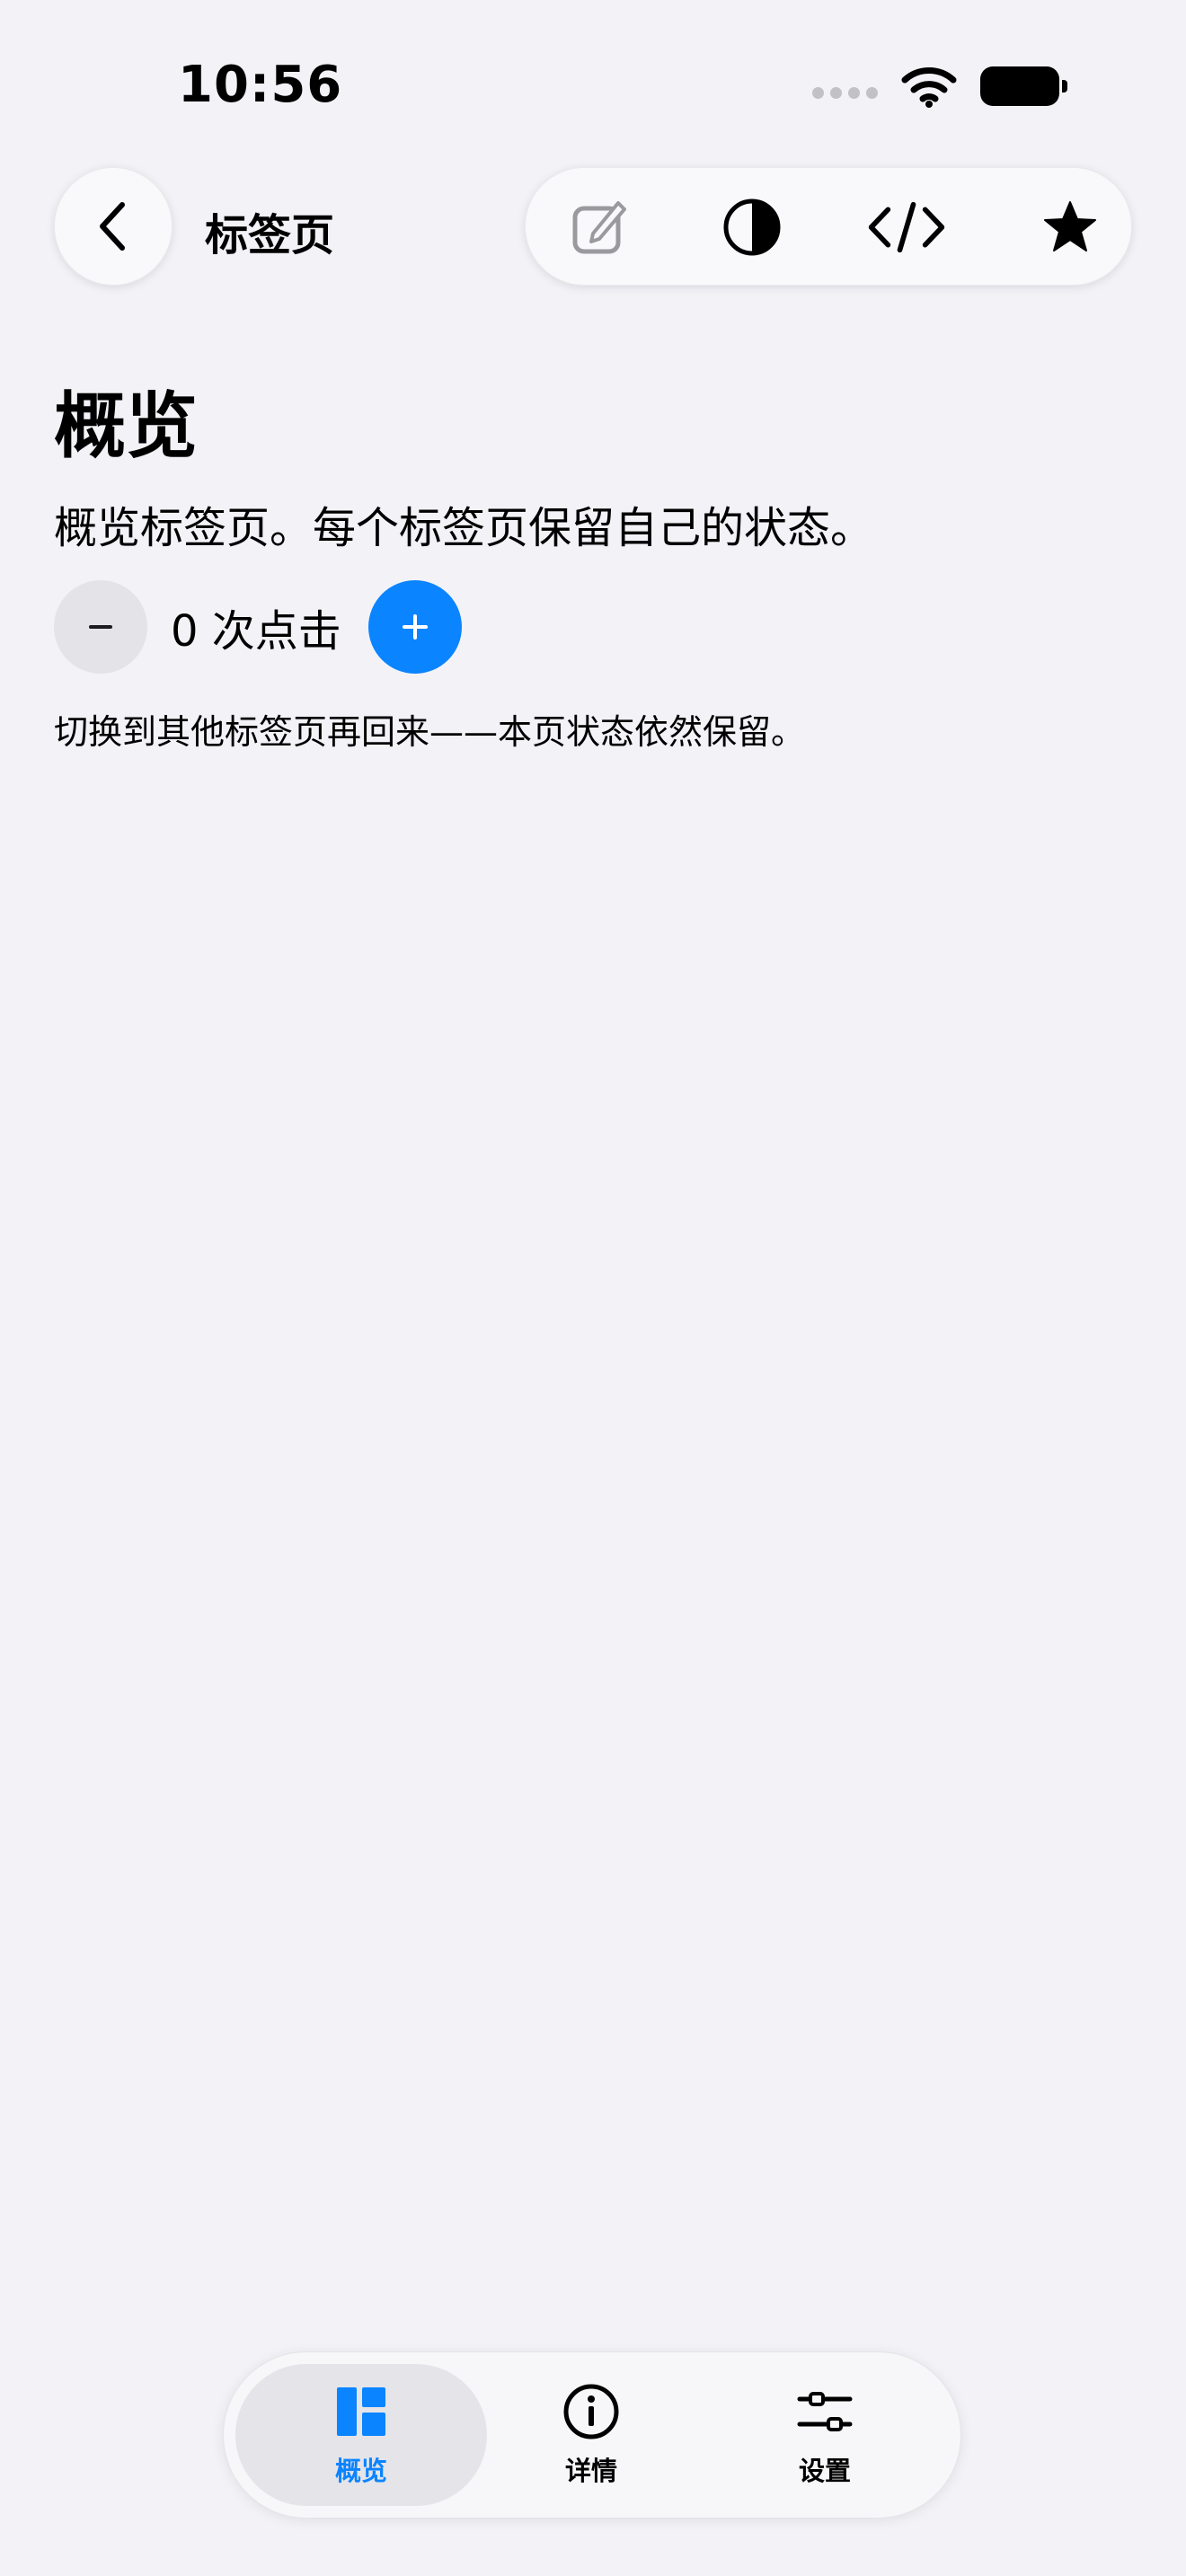 This screenshot has height=2576, width=1186. Describe the element at coordinates (828, 226) in the screenshot. I see `toolbar` at that location.